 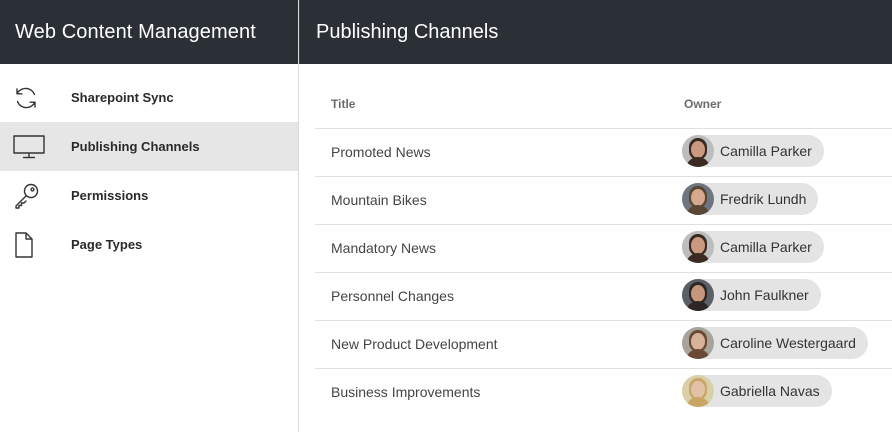 I want to click on key-icon, so click(x=35, y=195).